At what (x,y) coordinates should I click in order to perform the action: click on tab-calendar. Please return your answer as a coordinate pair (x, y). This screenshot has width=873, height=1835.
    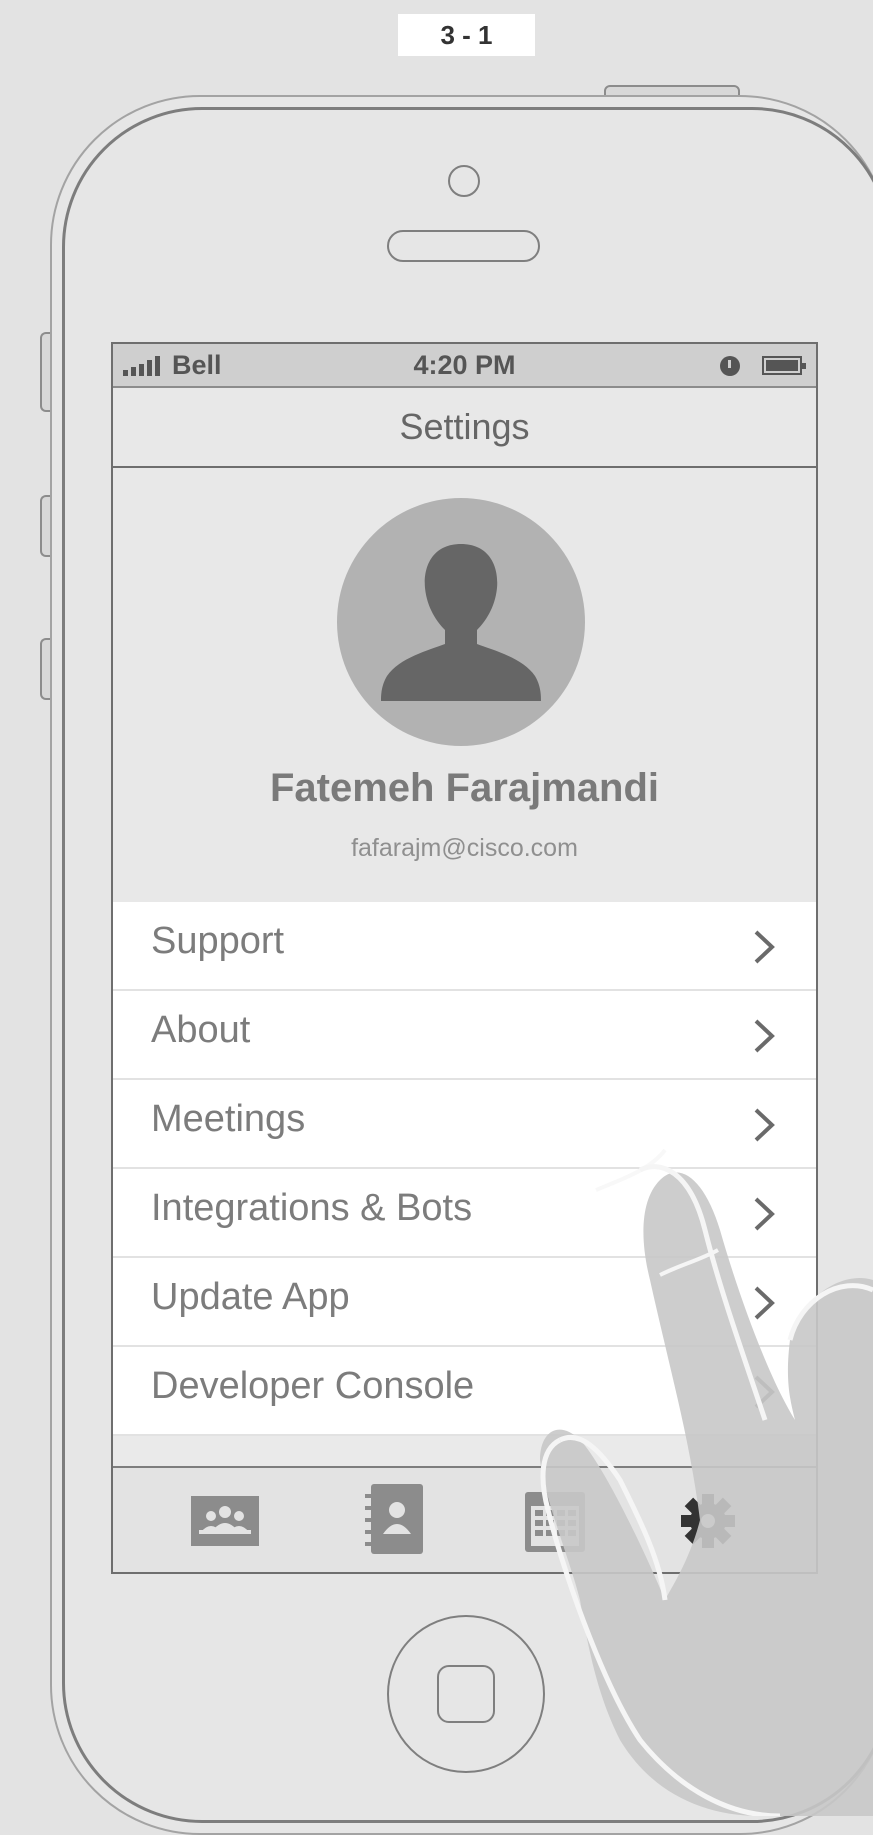
    Looking at the image, I should click on (555, 1524).